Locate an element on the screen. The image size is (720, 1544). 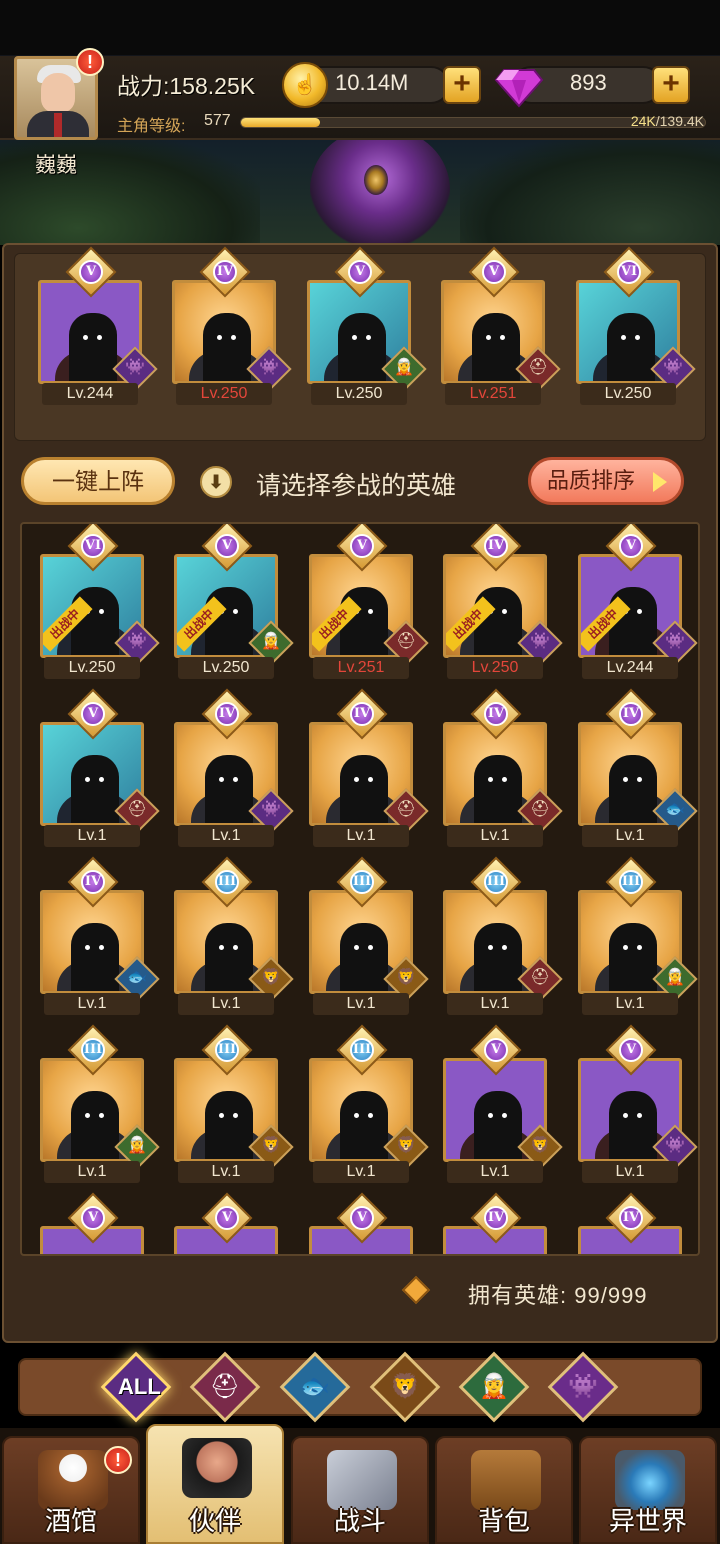
rank-badge-icon: III is located at coordinates (227, 882).